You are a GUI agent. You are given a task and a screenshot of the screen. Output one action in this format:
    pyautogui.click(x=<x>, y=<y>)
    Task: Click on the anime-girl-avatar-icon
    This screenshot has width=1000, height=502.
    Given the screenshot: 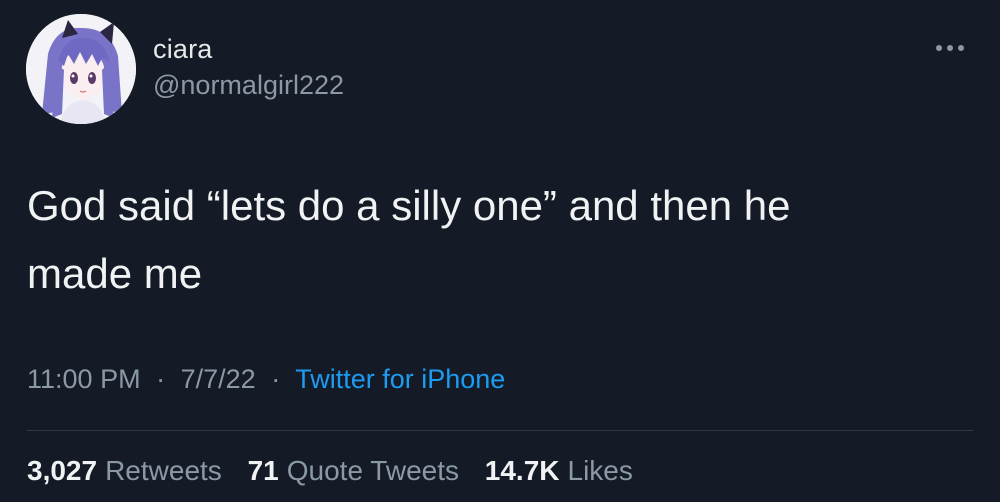 What is the action you would take?
    pyautogui.click(x=81, y=69)
    